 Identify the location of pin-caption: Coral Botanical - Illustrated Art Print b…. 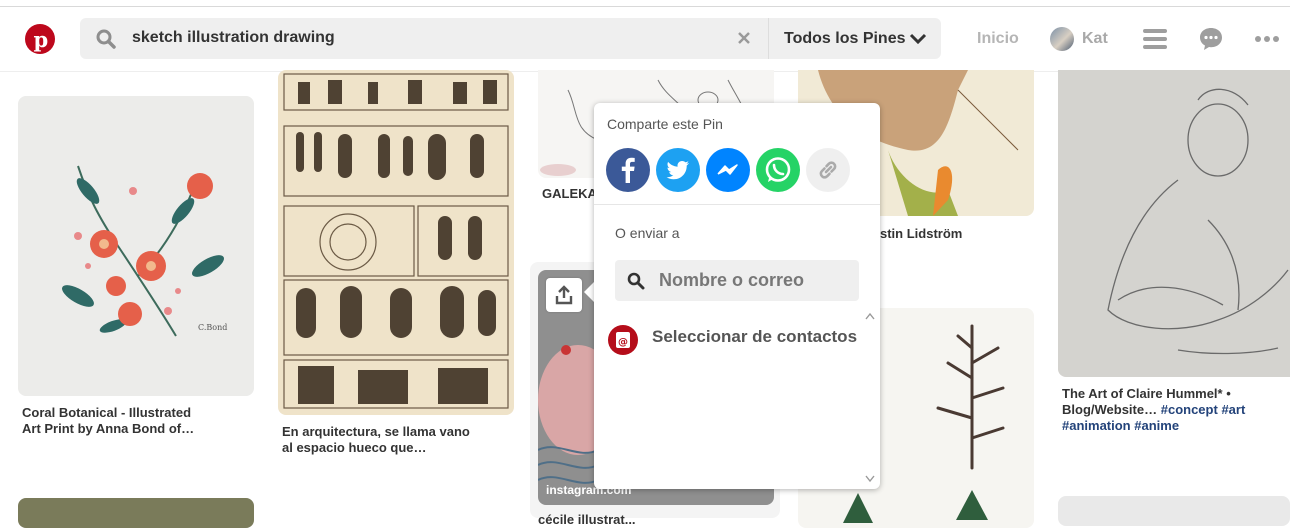
(108, 421).